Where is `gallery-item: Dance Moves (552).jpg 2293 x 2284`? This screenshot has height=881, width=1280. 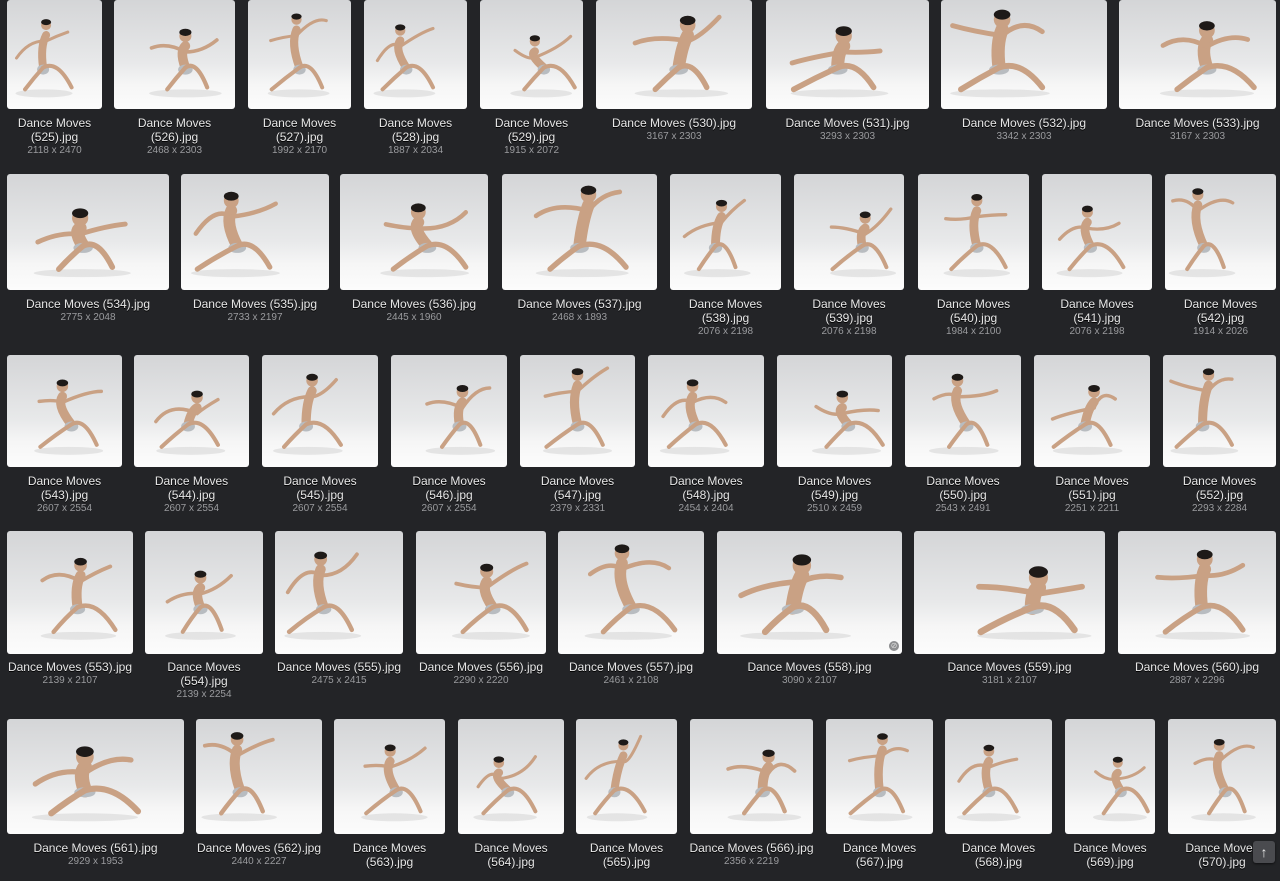
gallery-item: Dance Moves (552).jpg 2293 x 2284 is located at coordinates (1219, 434).